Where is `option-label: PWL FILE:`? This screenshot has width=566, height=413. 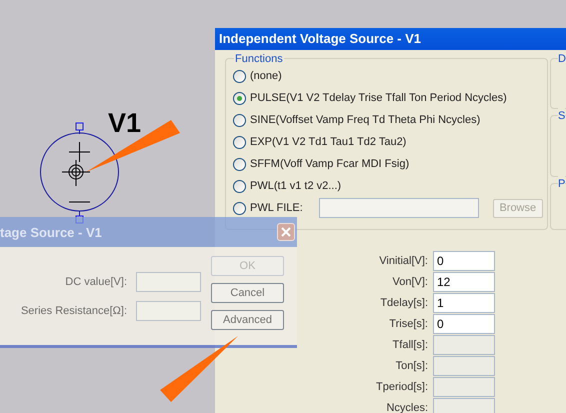 option-label: PWL FILE: is located at coordinates (276, 208).